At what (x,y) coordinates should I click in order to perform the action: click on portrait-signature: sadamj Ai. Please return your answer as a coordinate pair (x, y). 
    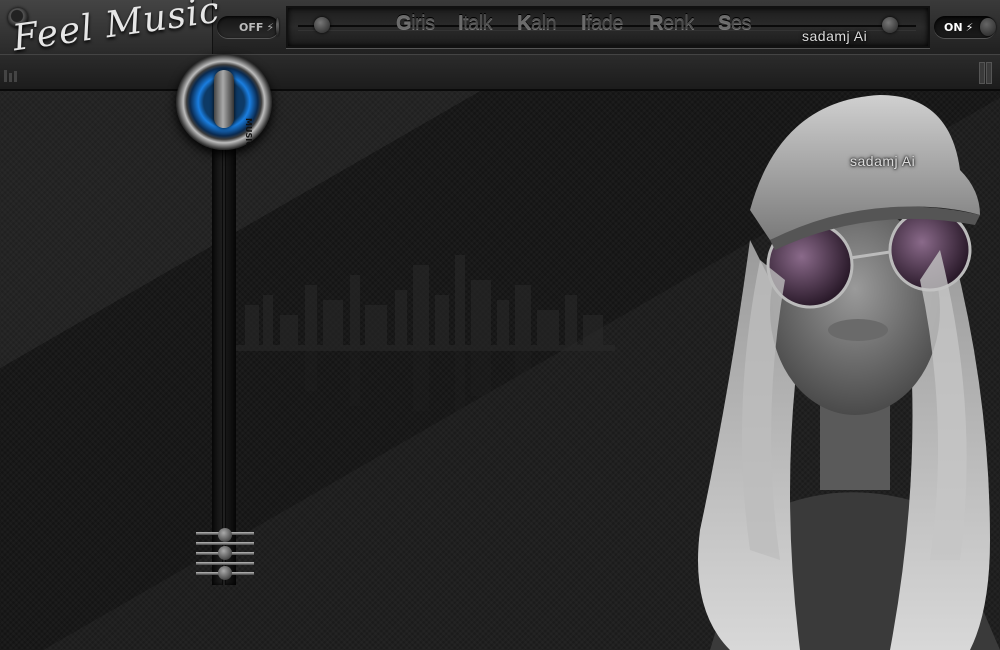
    Looking at the image, I should click on (883, 161).